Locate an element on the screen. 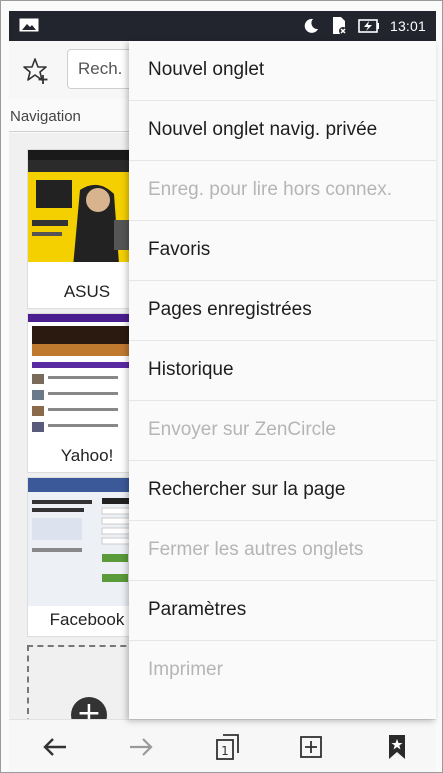 The image size is (443, 773). menu-item-label: Fermer les autres onglets is located at coordinates (256, 549).